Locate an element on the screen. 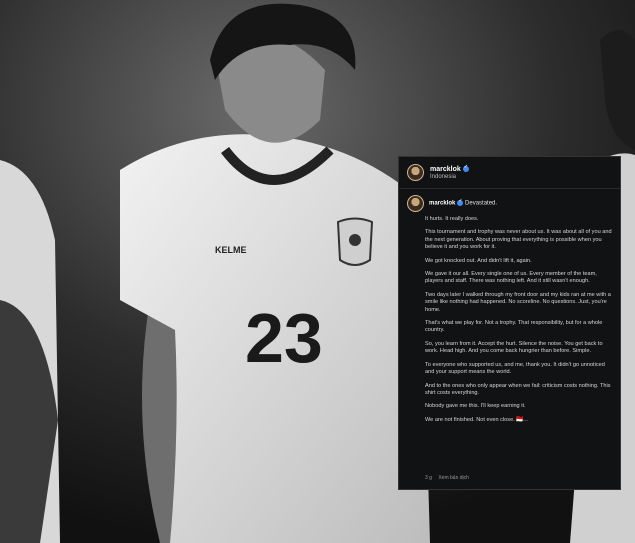 The width and height of the screenshot is (635, 543). brand-text: KELME is located at coordinates (231, 250).